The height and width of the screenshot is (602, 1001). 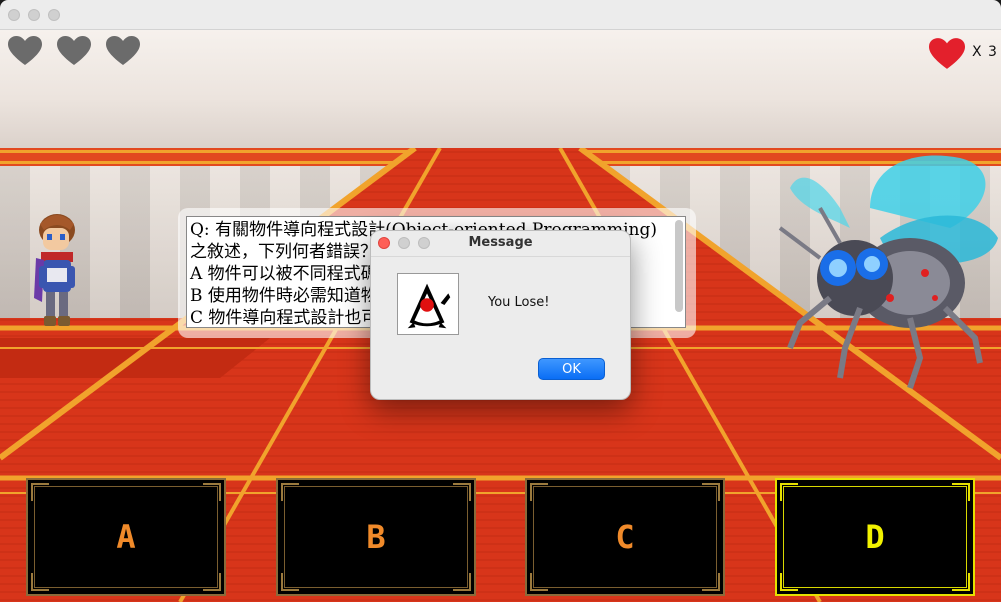 What do you see at coordinates (947, 53) in the screenshot?
I see `enemy-heart-icon` at bounding box center [947, 53].